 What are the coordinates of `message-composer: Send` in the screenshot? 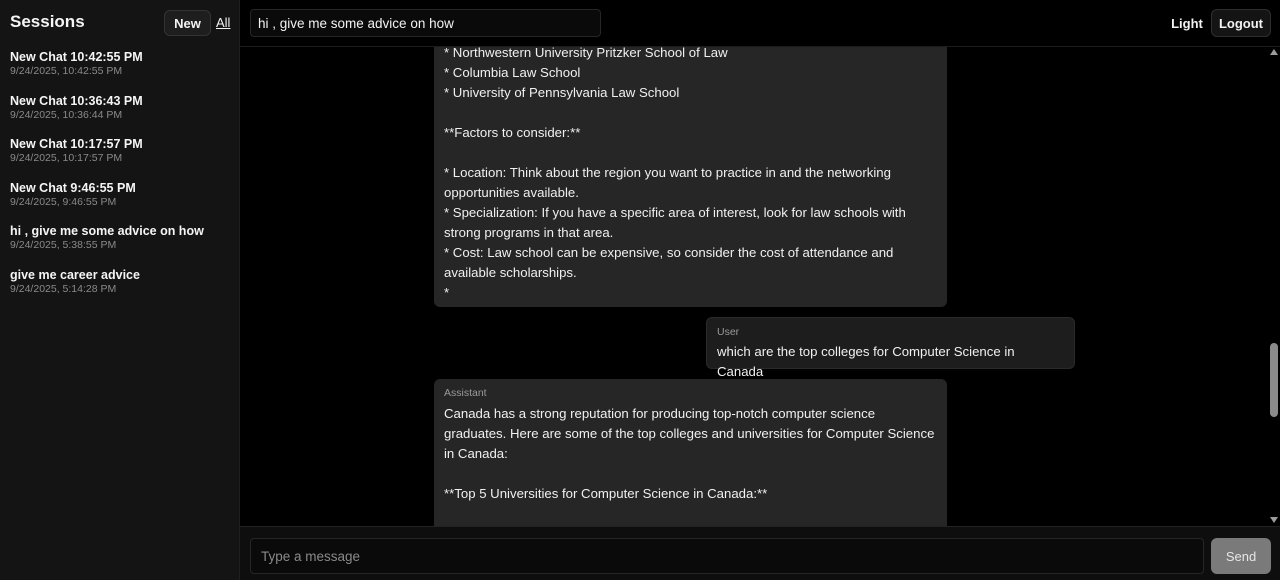 It's located at (760, 553).